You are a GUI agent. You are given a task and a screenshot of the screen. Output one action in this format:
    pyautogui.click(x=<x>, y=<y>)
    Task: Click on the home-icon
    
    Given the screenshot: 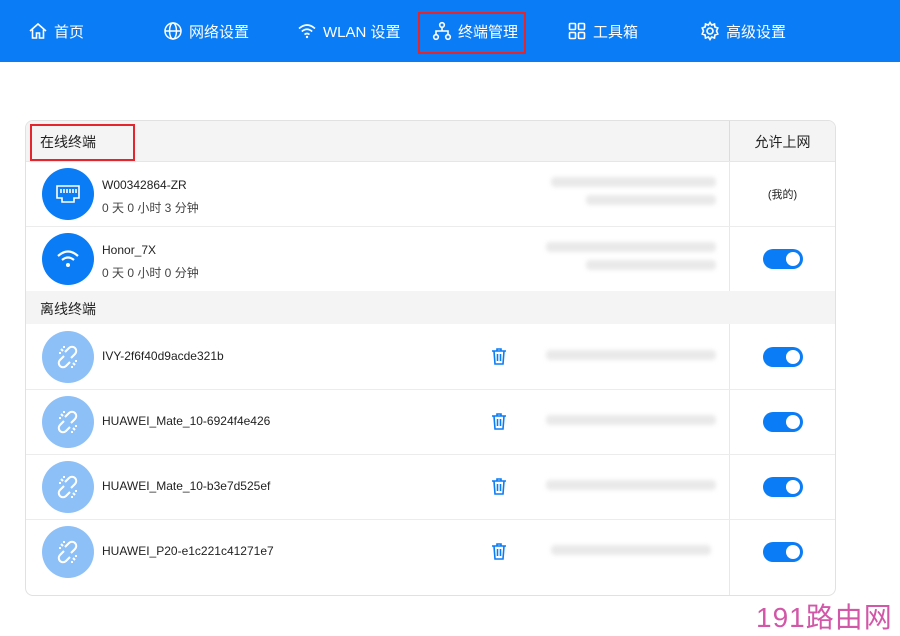 What is the action you would take?
    pyautogui.click(x=38, y=30)
    